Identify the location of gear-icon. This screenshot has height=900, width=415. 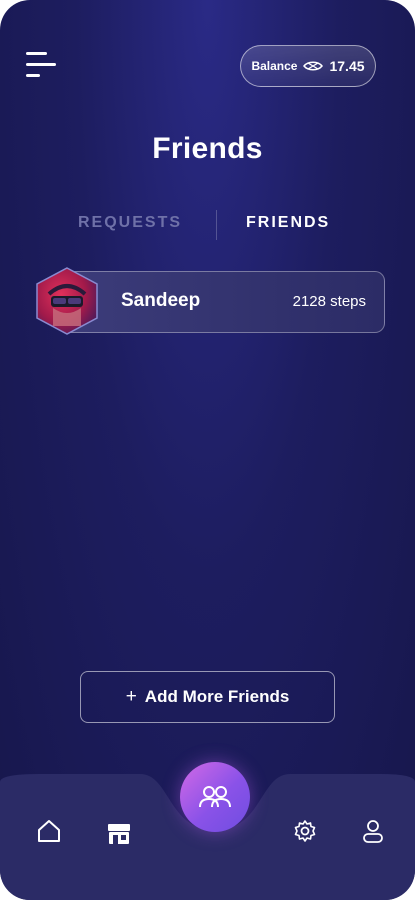
(305, 831).